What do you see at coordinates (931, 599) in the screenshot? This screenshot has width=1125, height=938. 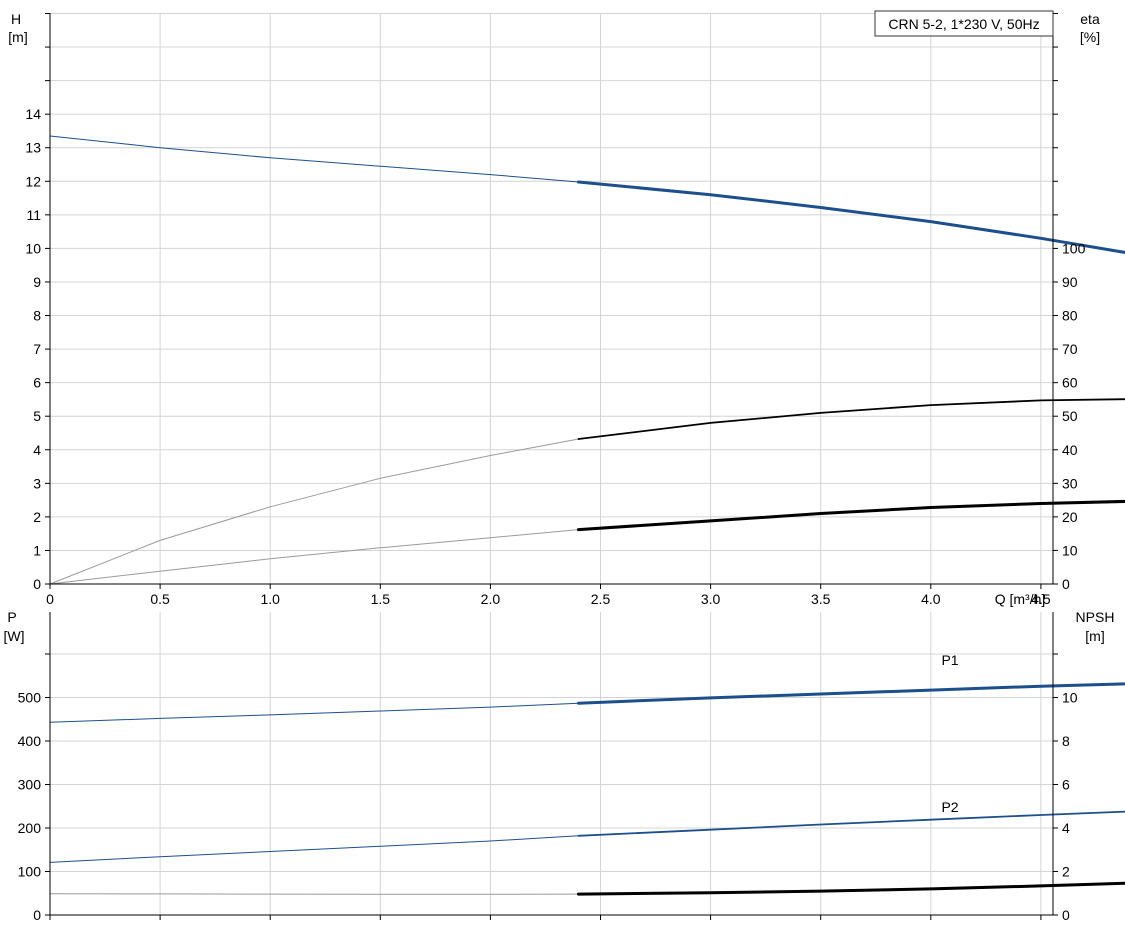 I see `x-tick-label: 4.0` at bounding box center [931, 599].